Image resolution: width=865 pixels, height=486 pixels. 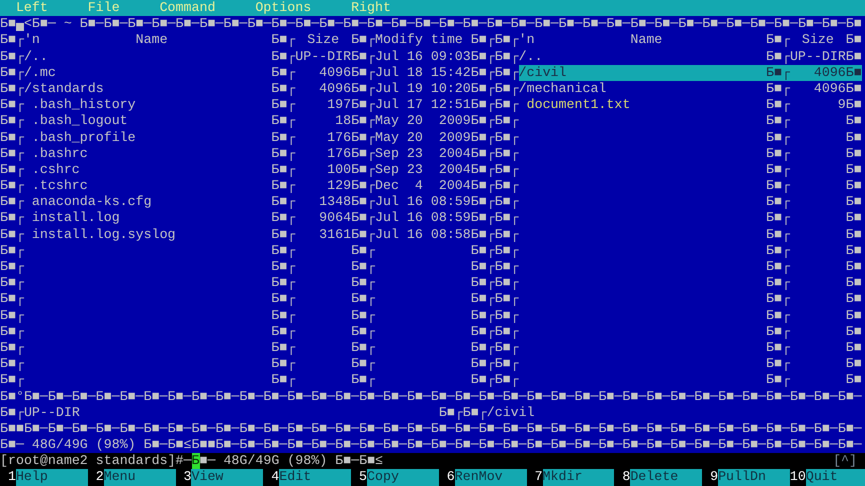 What do you see at coordinates (72, 218) in the screenshot?
I see `file-name: install.log` at bounding box center [72, 218].